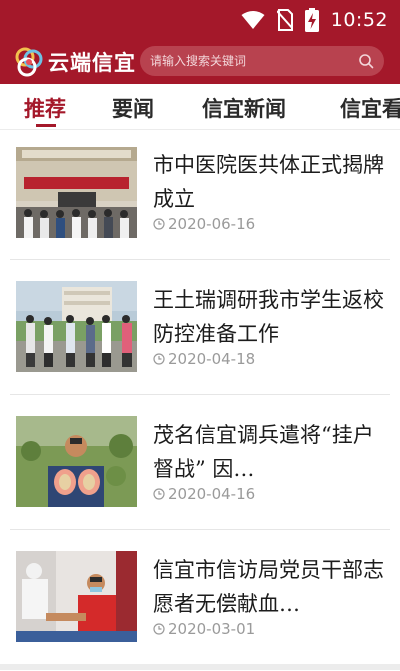  I want to click on tab-xinyi-watch: 信宜看, so click(370, 108).